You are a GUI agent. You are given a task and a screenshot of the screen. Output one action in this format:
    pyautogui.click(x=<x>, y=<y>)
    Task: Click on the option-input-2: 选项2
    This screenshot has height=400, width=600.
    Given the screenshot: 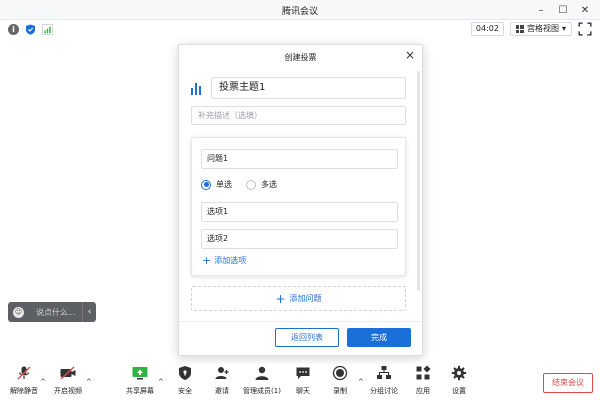 What is the action you would take?
    pyautogui.click(x=299, y=239)
    